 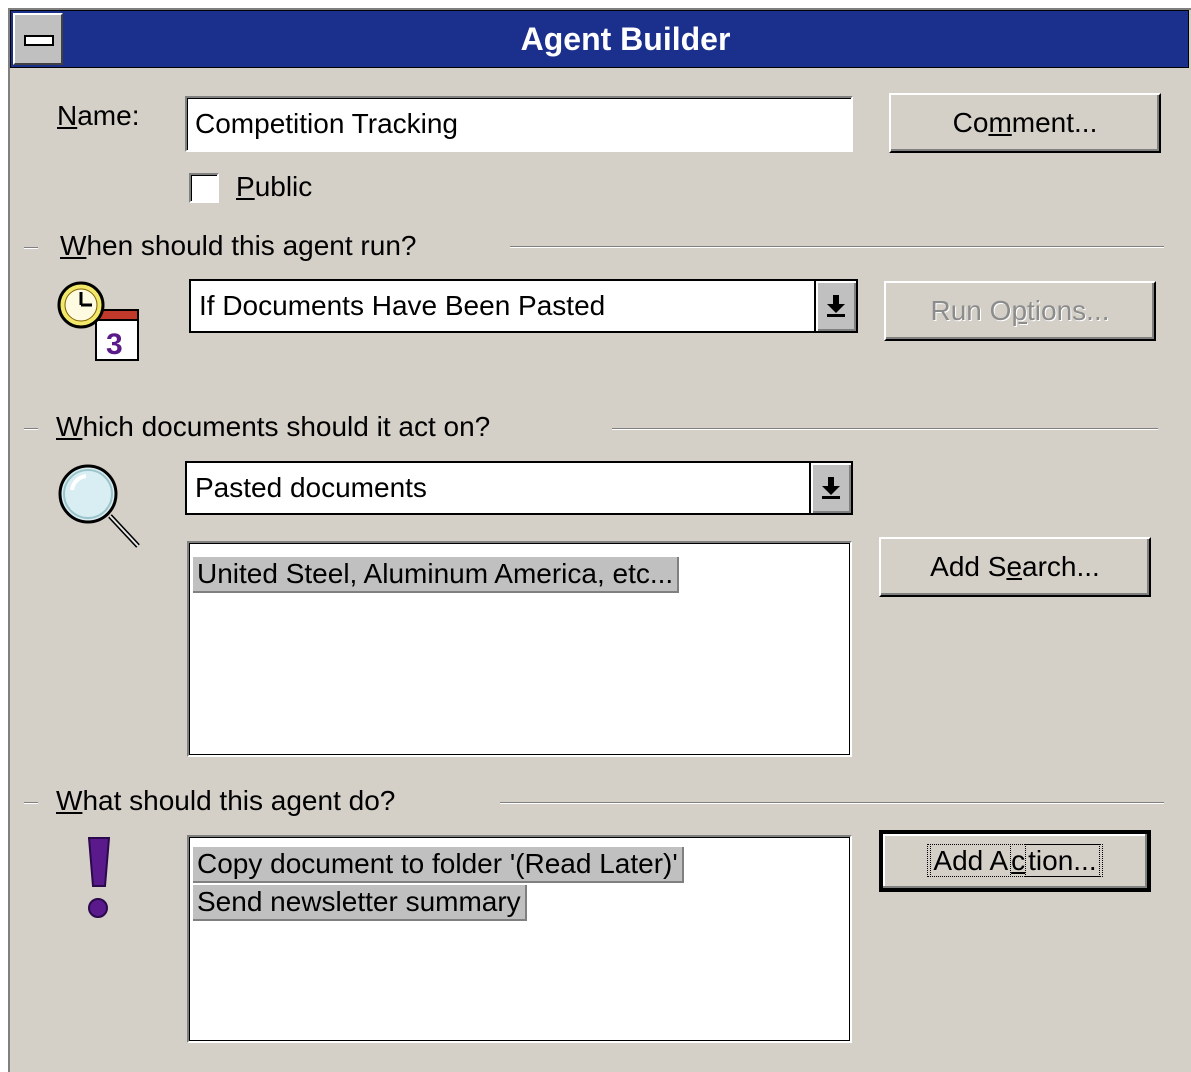 I want to click on name-field: Competition Tracking, so click(x=519, y=124).